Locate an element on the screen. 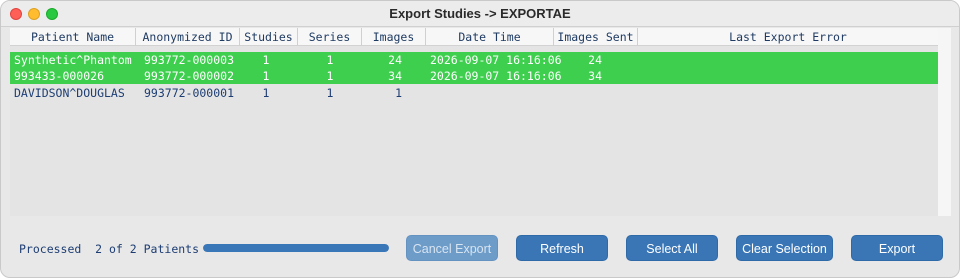 This screenshot has width=960, height=278. table-row: DAVIDSON^DOUGLAS 993772-000001 1 1 1 is located at coordinates (474, 93).